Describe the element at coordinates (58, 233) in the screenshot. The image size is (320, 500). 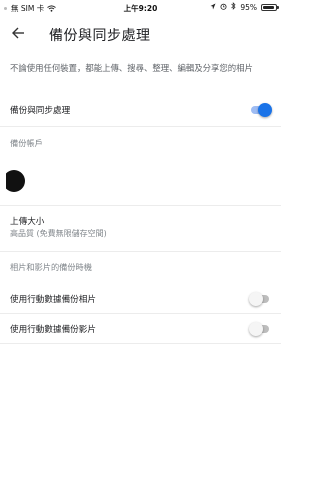
I see `upload-size-value: 高品質 (免費無限儲存空間)` at that location.